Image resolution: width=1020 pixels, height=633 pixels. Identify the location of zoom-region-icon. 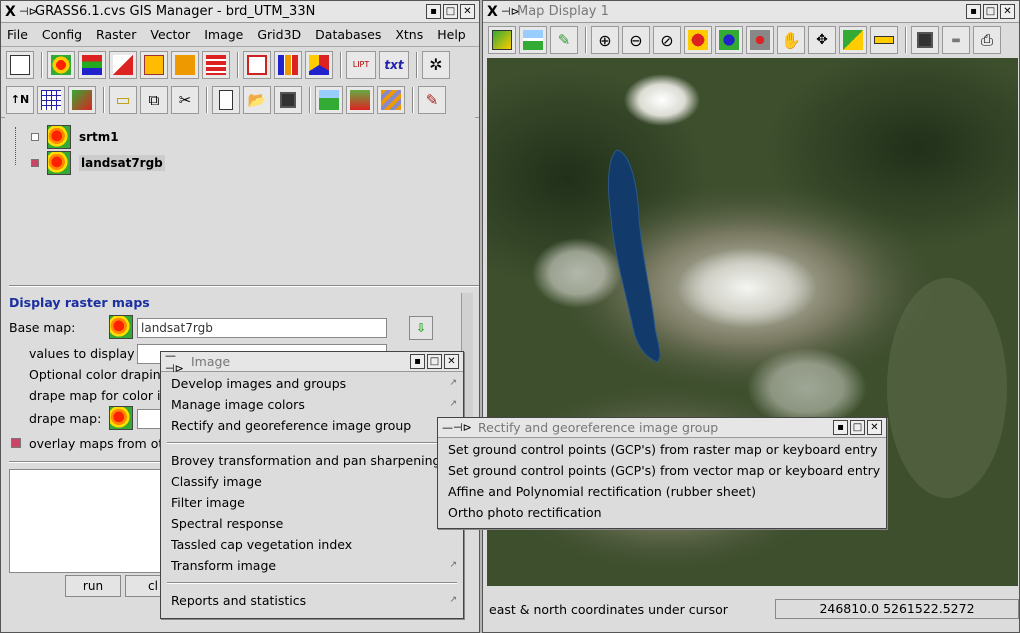
(698, 40).